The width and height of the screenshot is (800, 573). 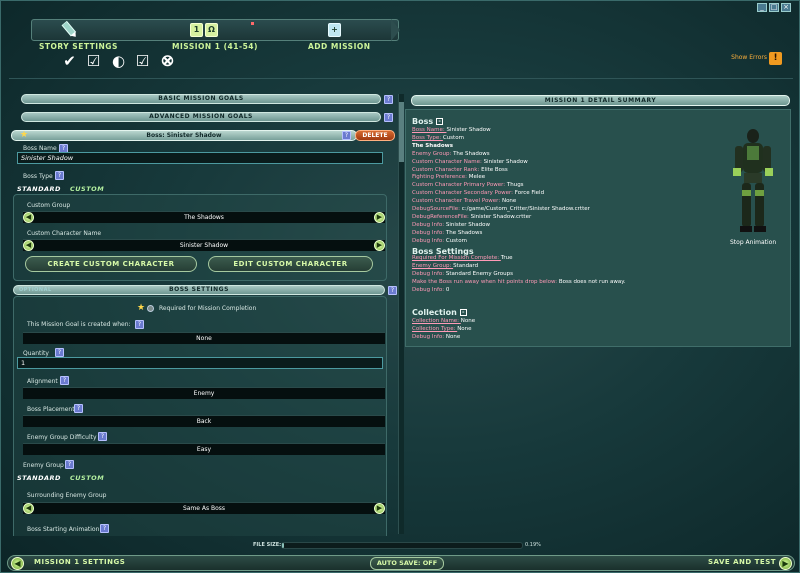 I want to click on tab-standard-enemy: STANDARD, so click(x=39, y=478).